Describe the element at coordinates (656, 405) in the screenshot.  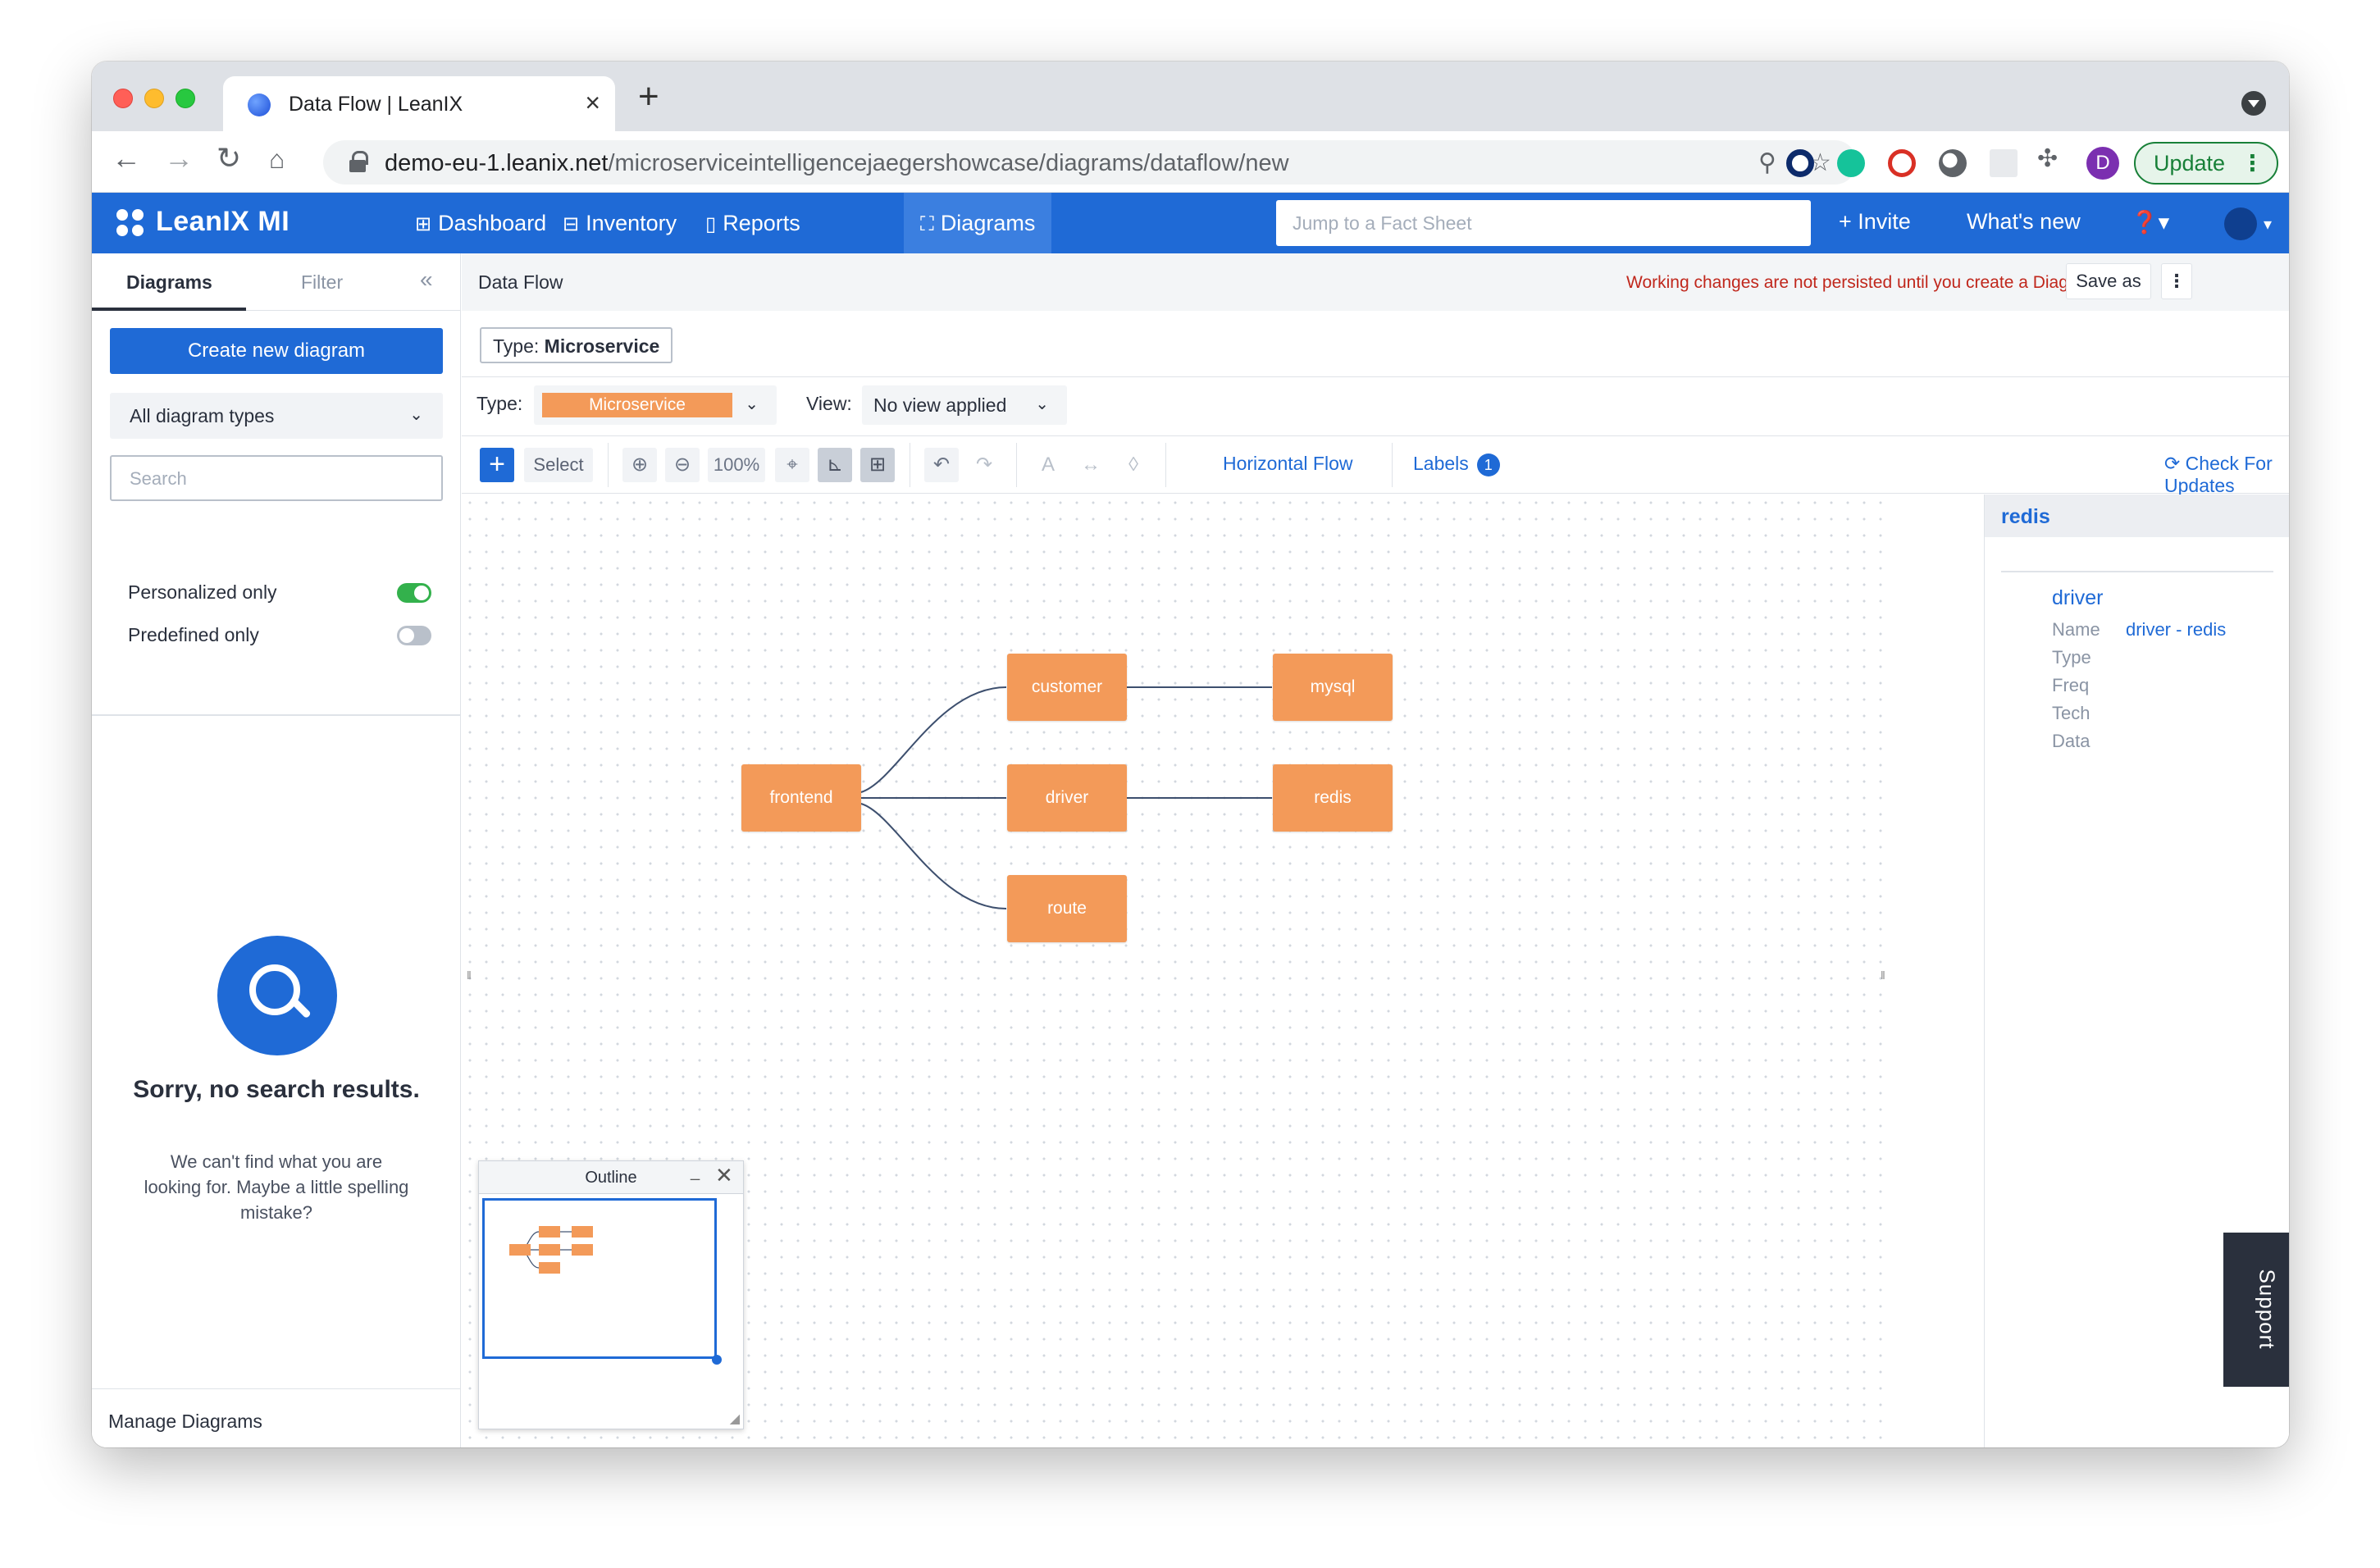
I see `type-select: Microservice ⌄` at that location.